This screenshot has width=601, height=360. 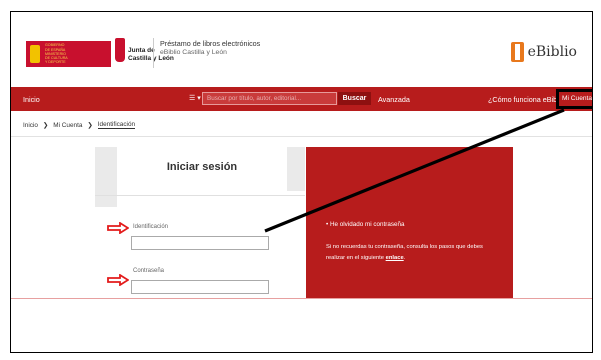 I want to click on my-account-link: Mi Cuenta, so click(x=574, y=99).